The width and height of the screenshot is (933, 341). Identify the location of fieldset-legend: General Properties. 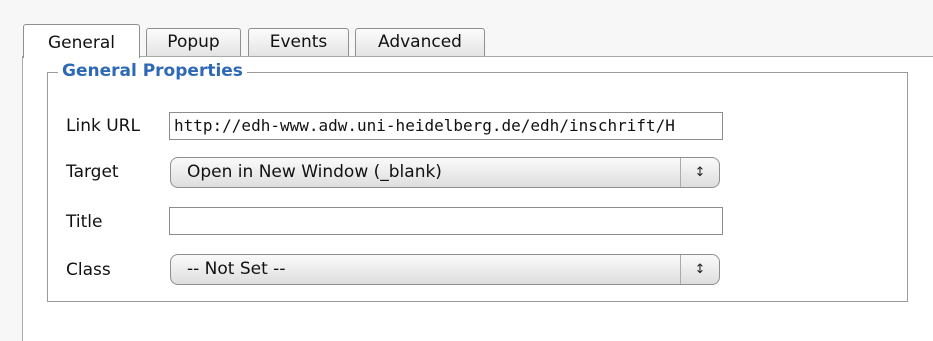
(152, 71).